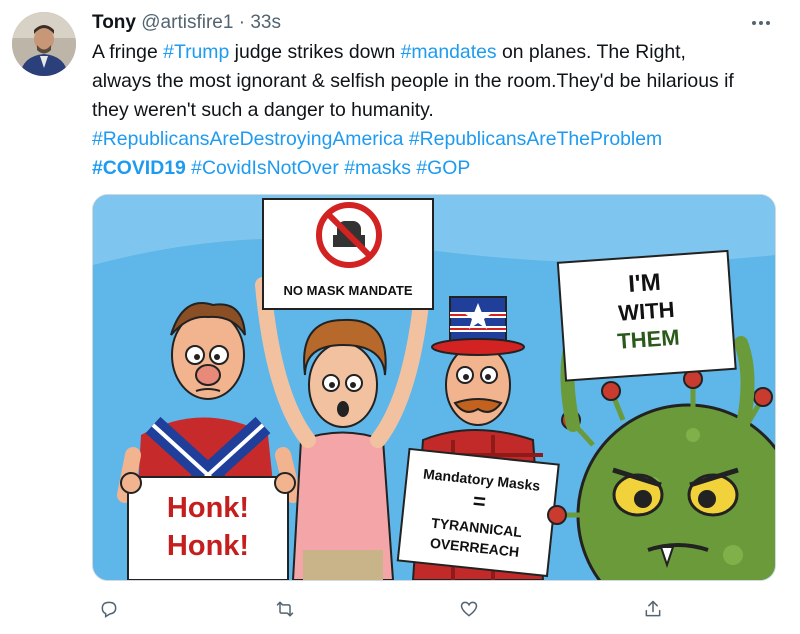 The width and height of the screenshot is (800, 634). I want to click on sign-honk-2: Honk!, so click(208, 546).